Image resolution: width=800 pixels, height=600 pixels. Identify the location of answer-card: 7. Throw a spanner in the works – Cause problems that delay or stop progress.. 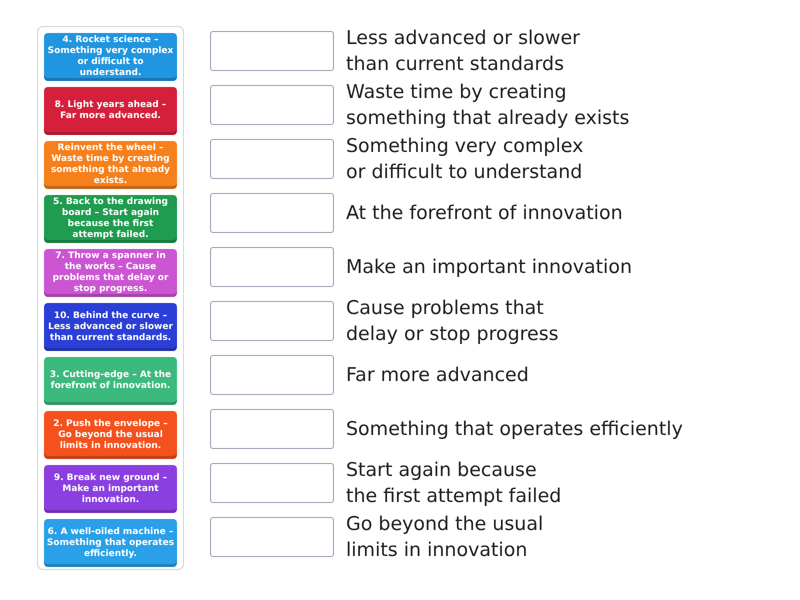
(110, 273).